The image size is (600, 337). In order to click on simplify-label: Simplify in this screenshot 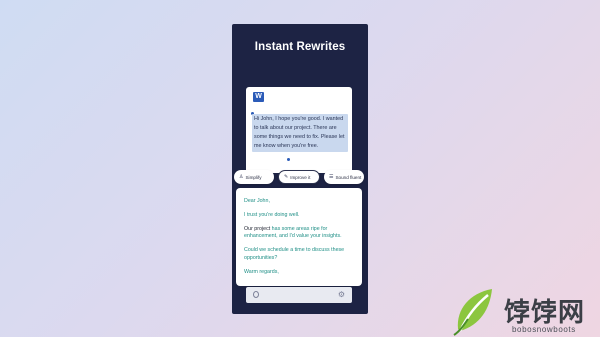, I will do `click(253, 177)`.